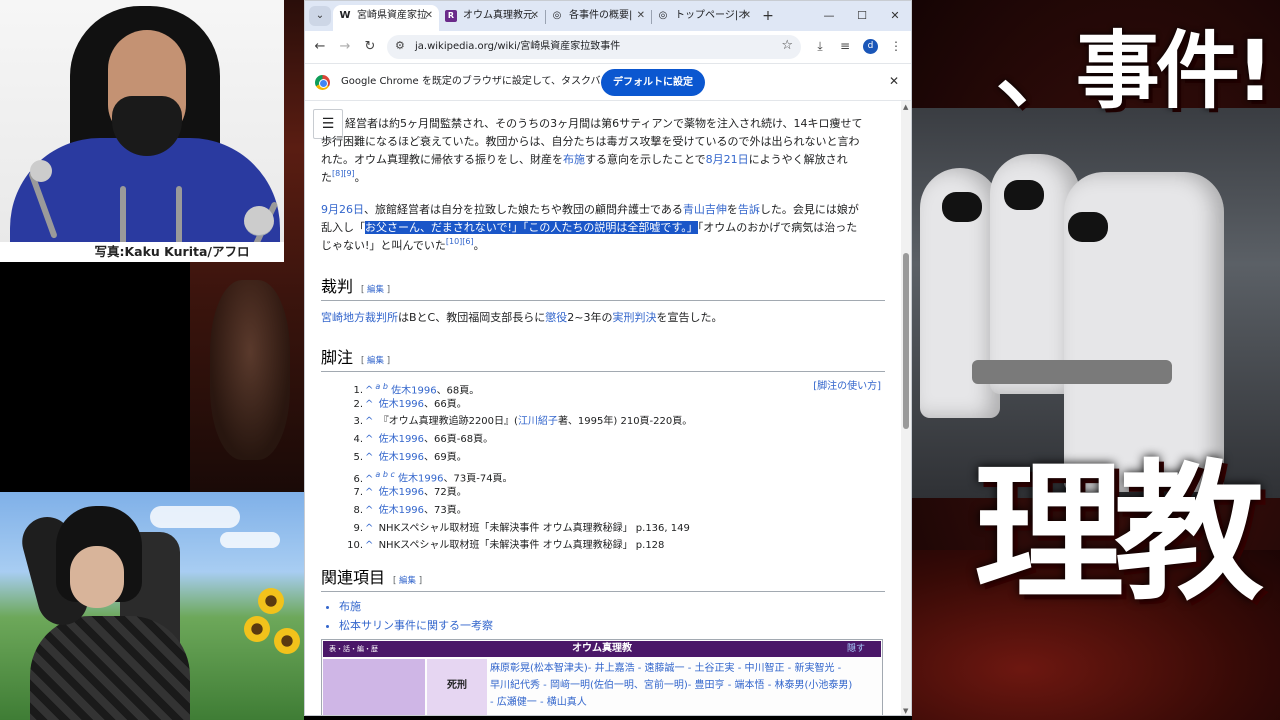 The width and height of the screenshot is (1280, 720). Describe the element at coordinates (732, 209) in the screenshot. I see `text: を` at that location.